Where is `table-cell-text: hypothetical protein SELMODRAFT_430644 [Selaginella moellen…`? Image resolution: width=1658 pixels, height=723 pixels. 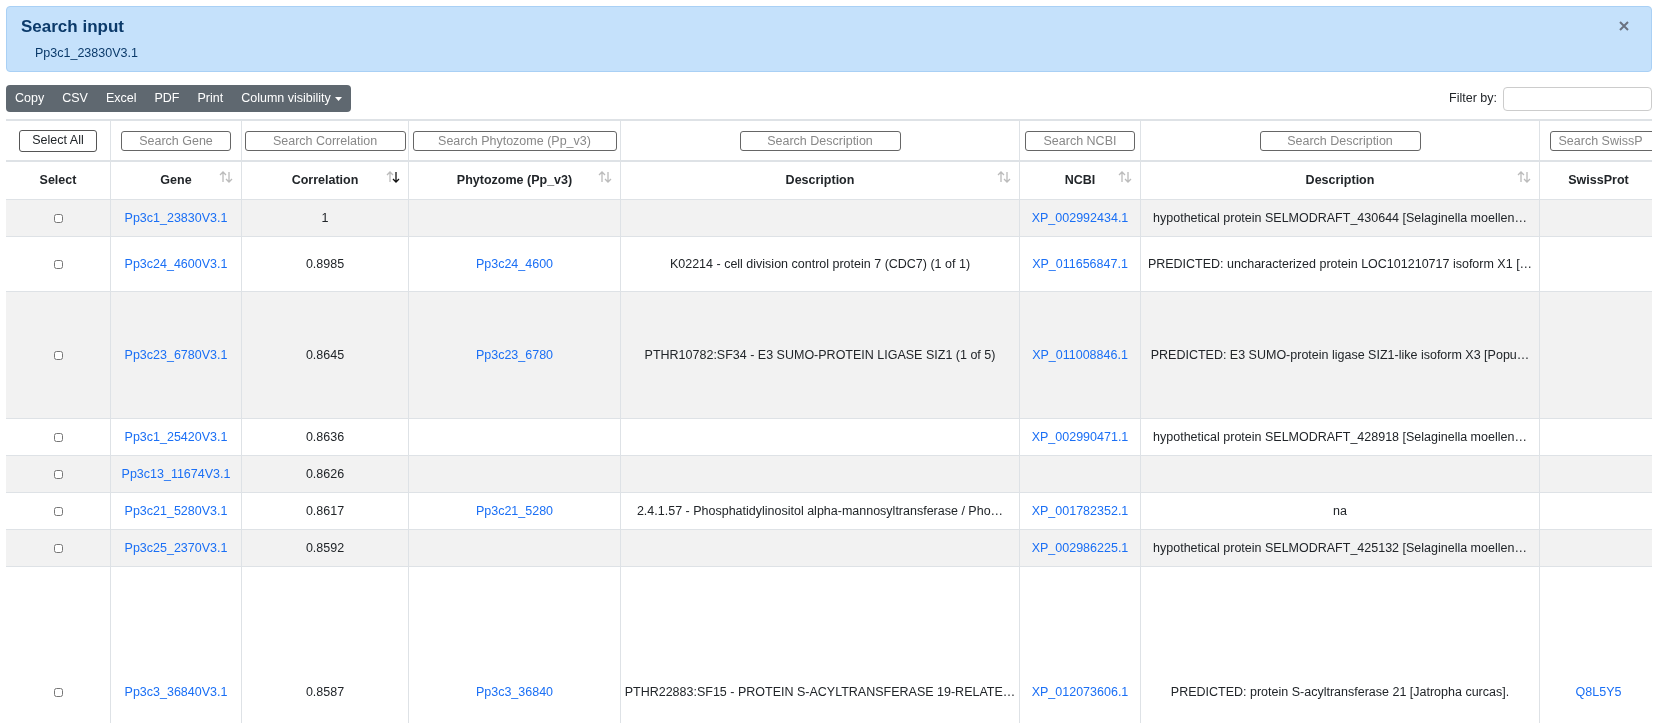
table-cell-text: hypothetical protein SELMODRAFT_430644 [Selaginella moellen… is located at coordinates (1340, 218).